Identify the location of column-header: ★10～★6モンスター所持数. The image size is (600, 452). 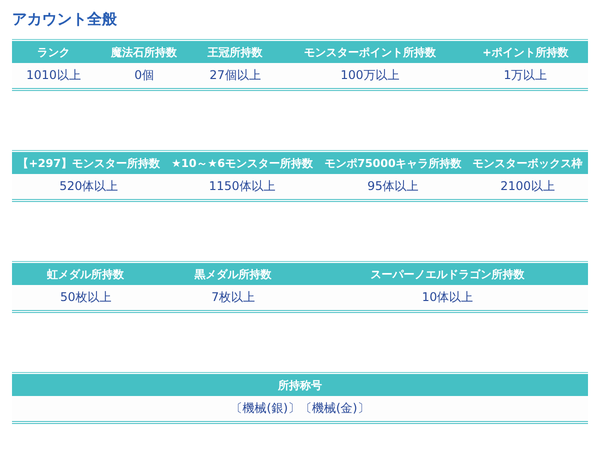
(242, 163).